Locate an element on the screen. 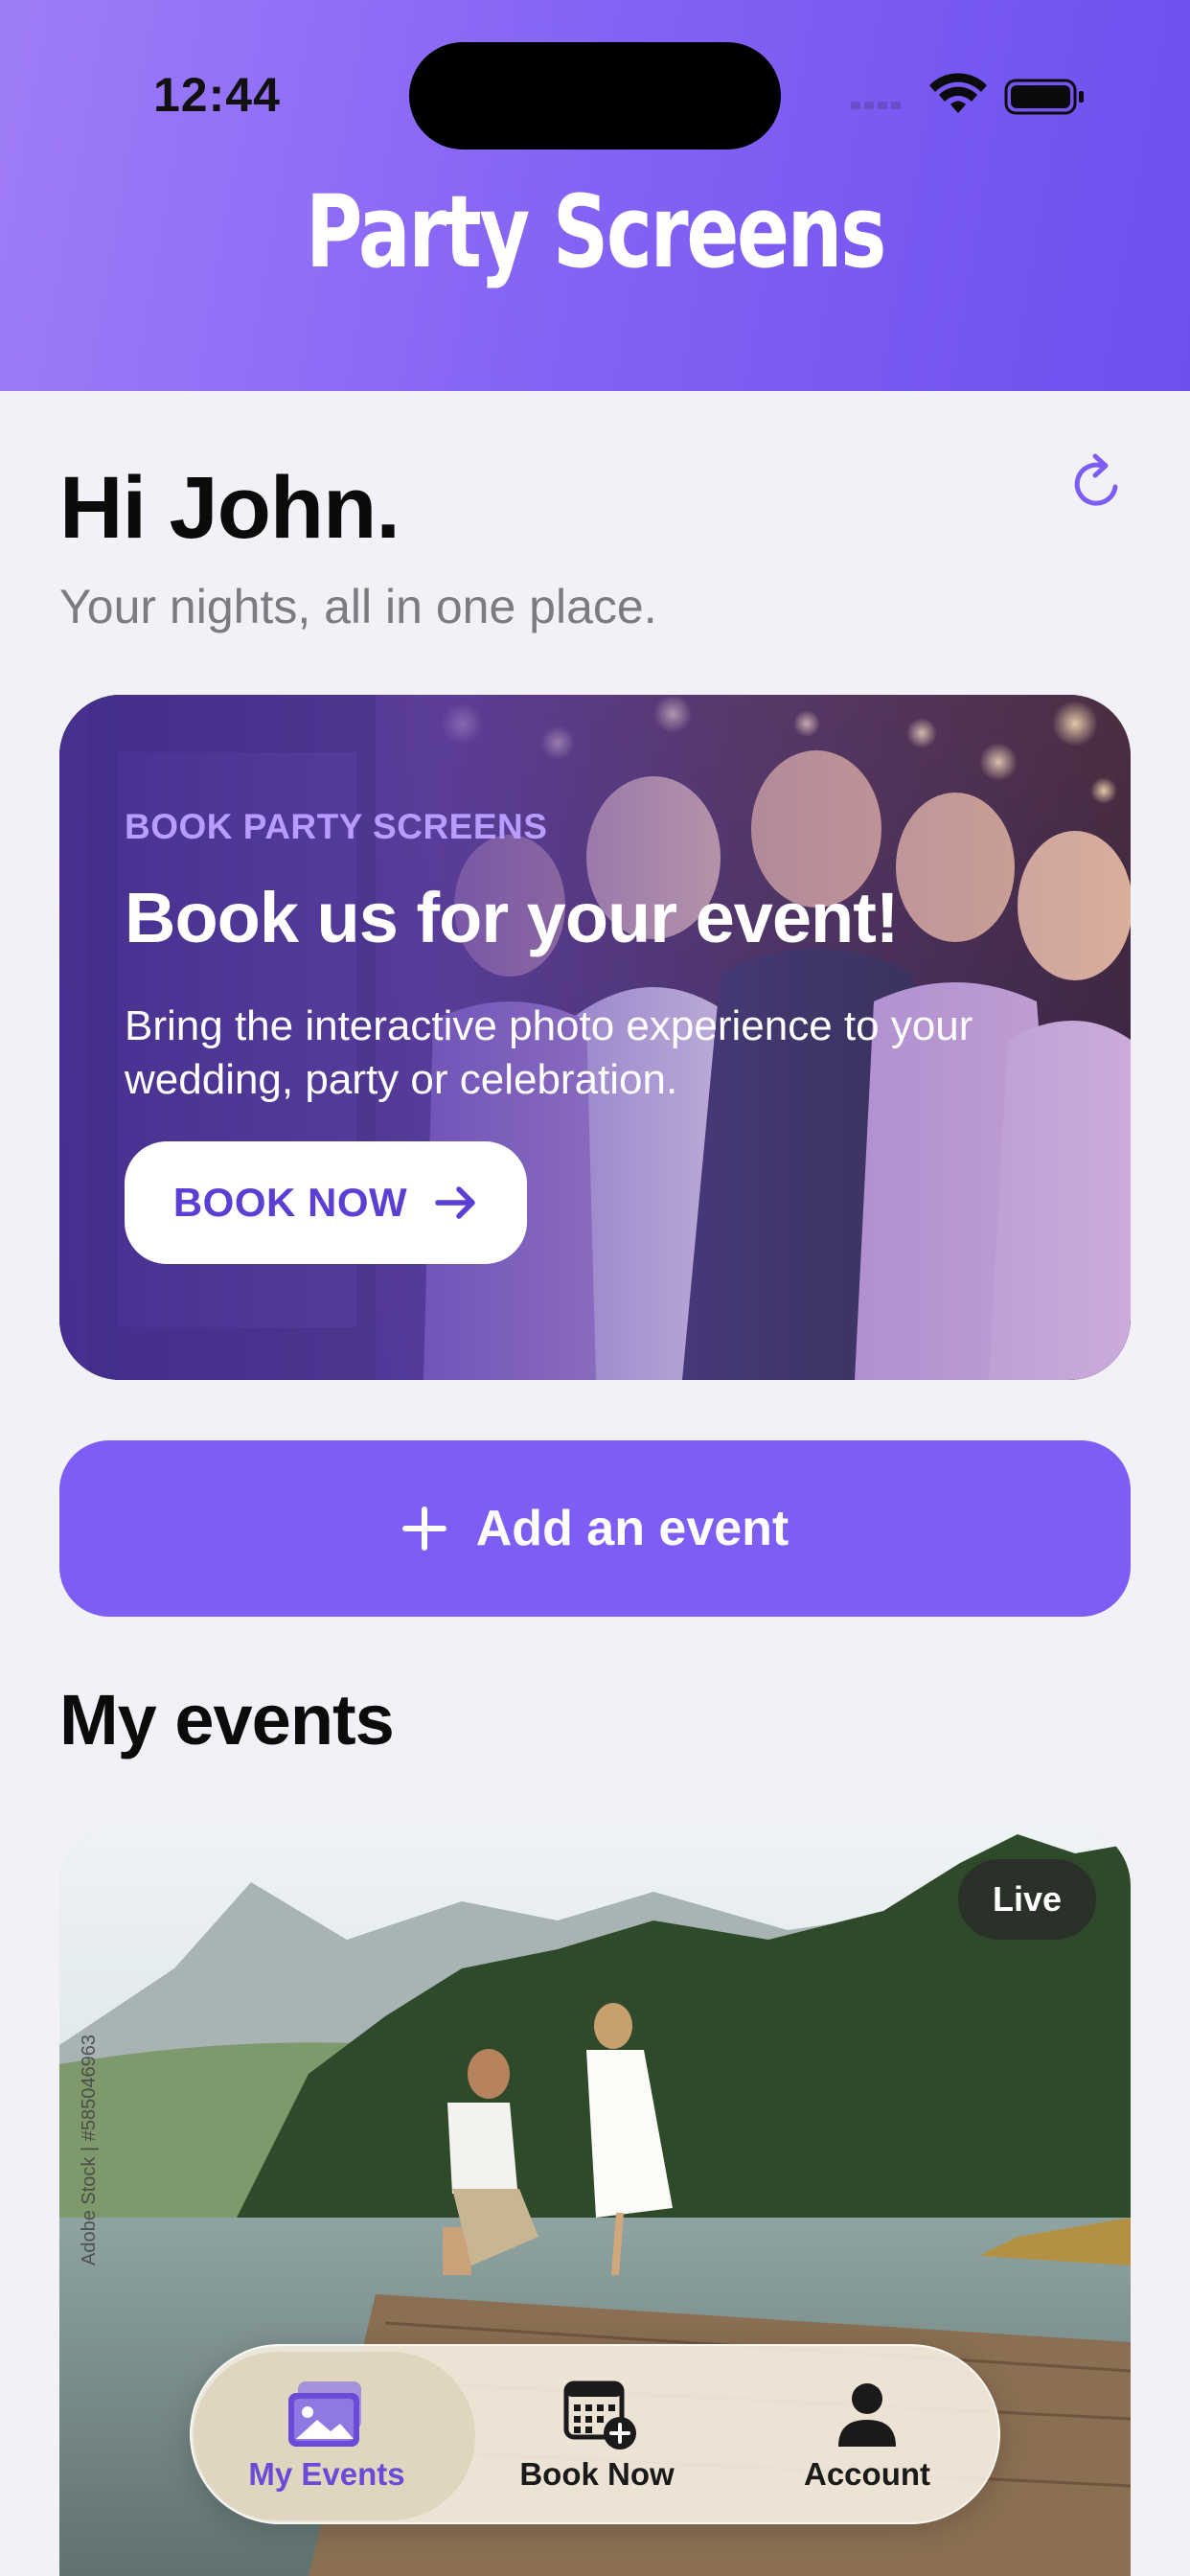 This screenshot has height=2576, width=1190. wifi-icon is located at coordinates (958, 93).